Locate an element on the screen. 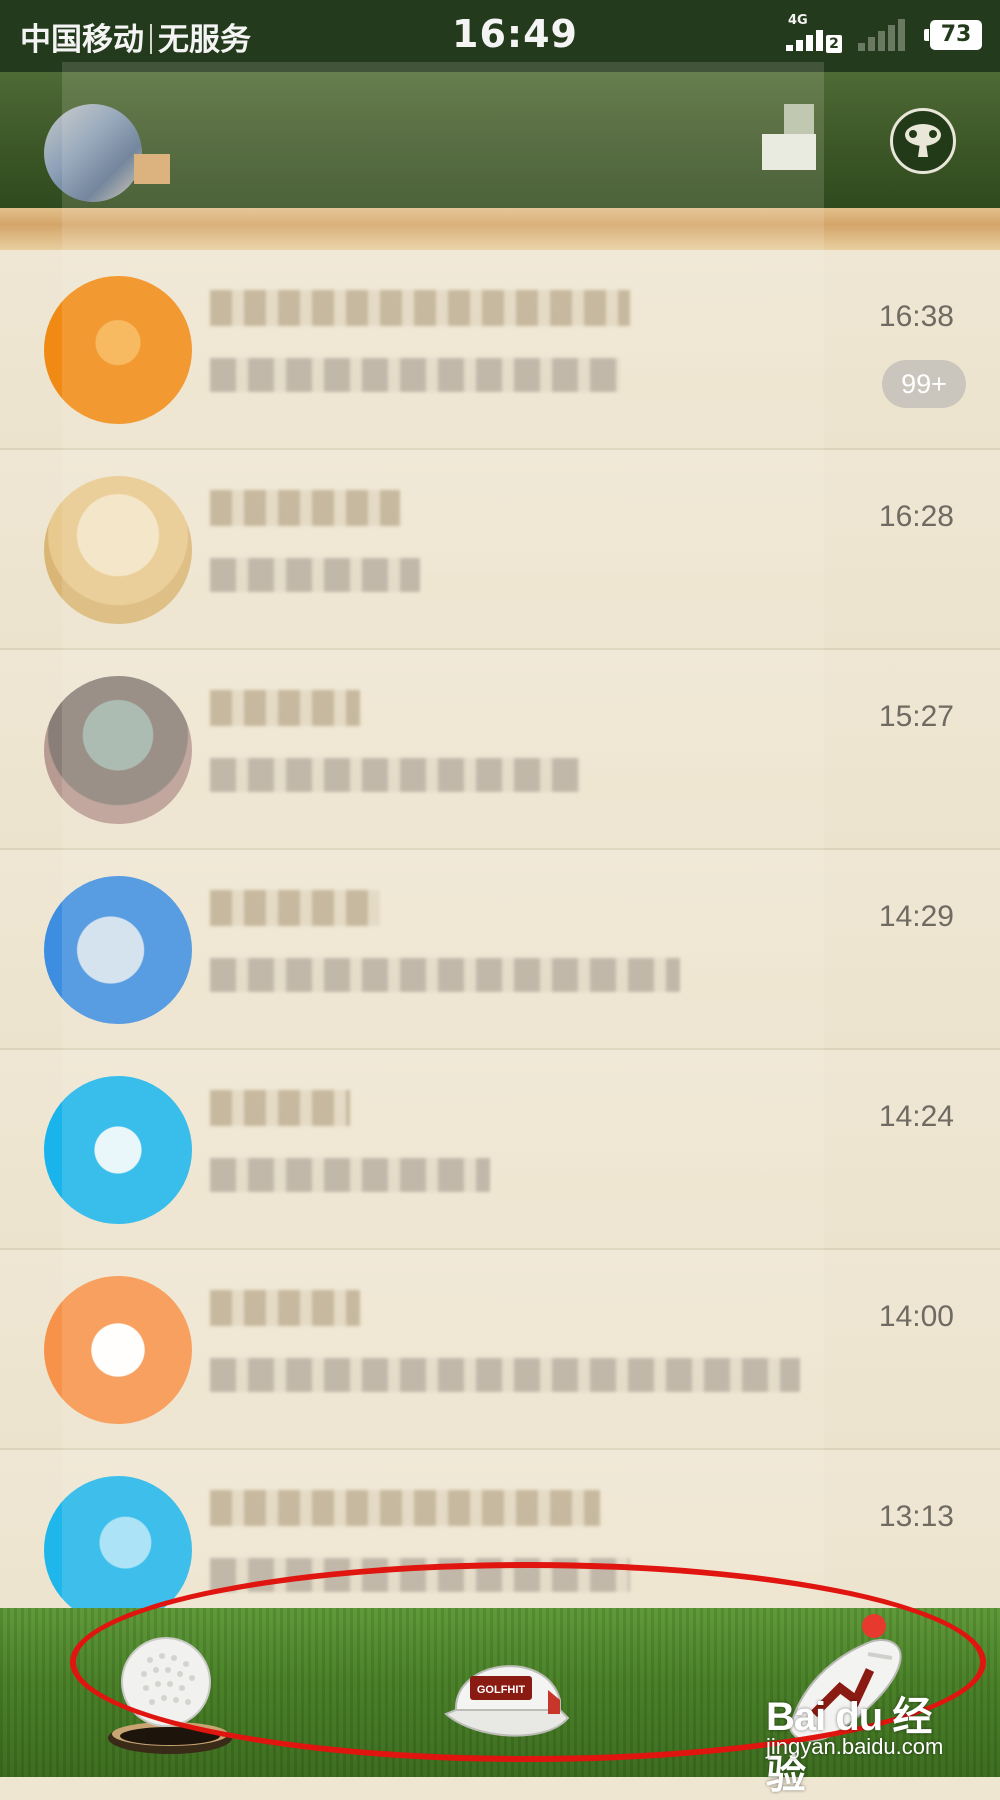 The width and height of the screenshot is (1000, 1800). profile-badge is located at coordinates (152, 169).